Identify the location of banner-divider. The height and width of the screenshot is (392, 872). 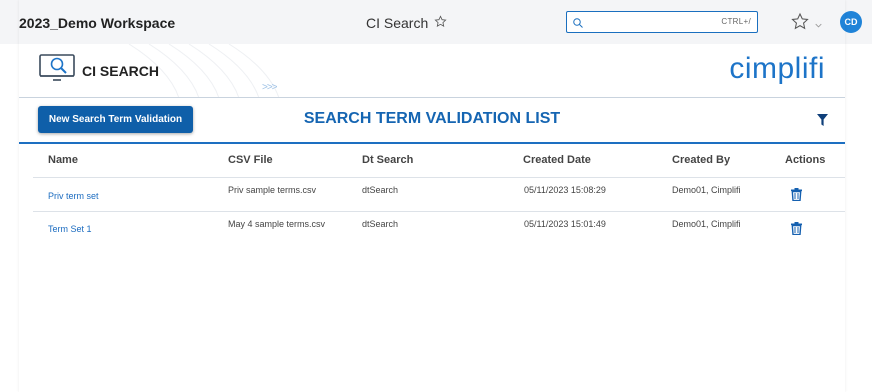
(432, 97).